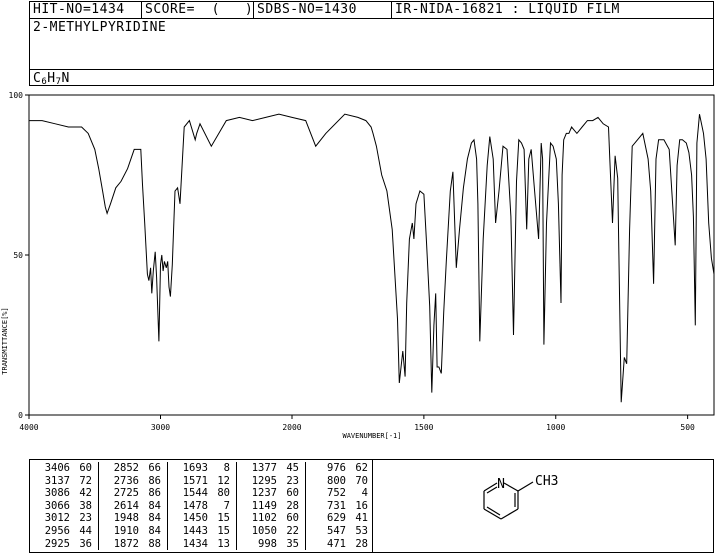  Describe the element at coordinates (137, 518) in the screenshot. I see `peak-row: 1948 84` at that location.